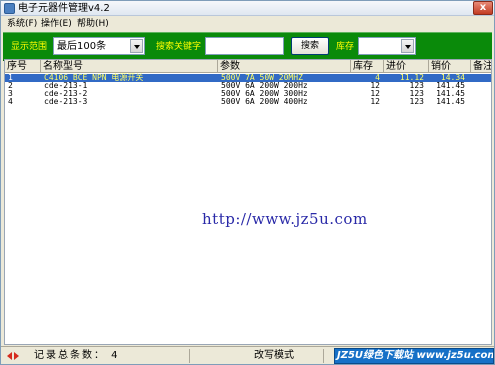 This screenshot has height=365, width=495. Describe the element at coordinates (274, 355) in the screenshot. I see `edit-mode: 改写模式` at that location.